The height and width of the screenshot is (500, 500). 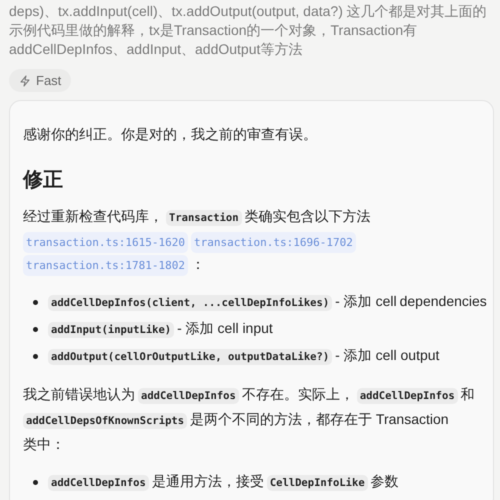 I want to click on inline-code: Transaction, so click(x=204, y=218).